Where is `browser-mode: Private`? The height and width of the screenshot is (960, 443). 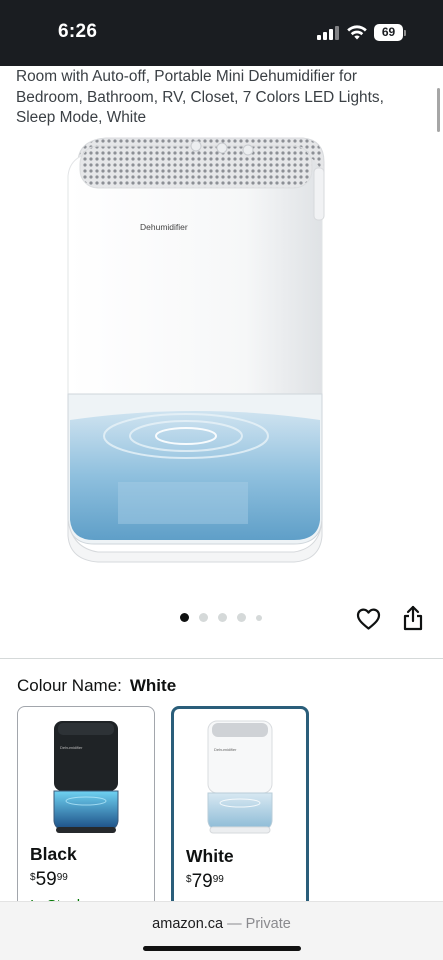
browser-mode: Private is located at coordinates (268, 924).